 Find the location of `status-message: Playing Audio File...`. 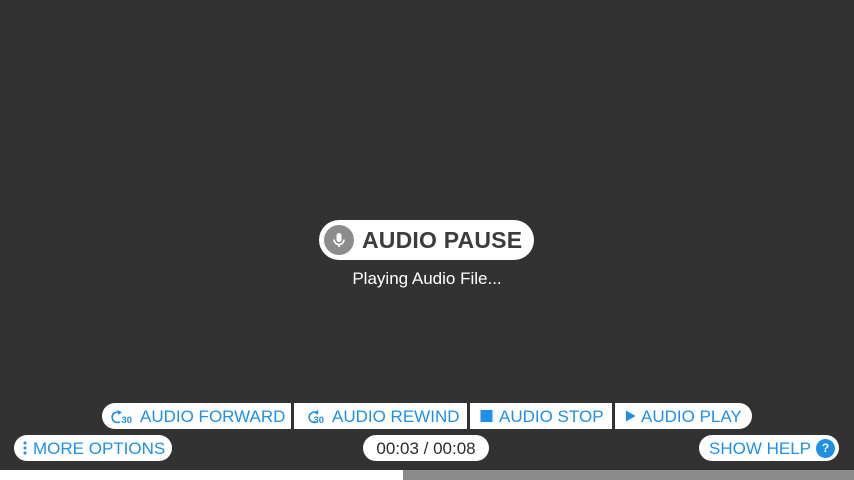

status-message: Playing Audio File... is located at coordinates (427, 278).